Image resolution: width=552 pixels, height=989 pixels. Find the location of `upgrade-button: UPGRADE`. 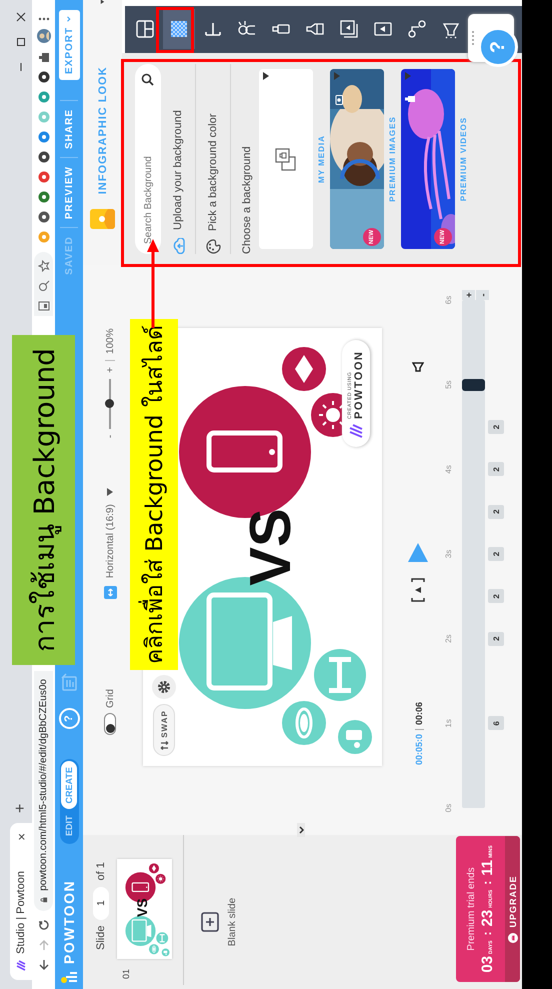

upgrade-button: UPGRADE is located at coordinates (512, 909).